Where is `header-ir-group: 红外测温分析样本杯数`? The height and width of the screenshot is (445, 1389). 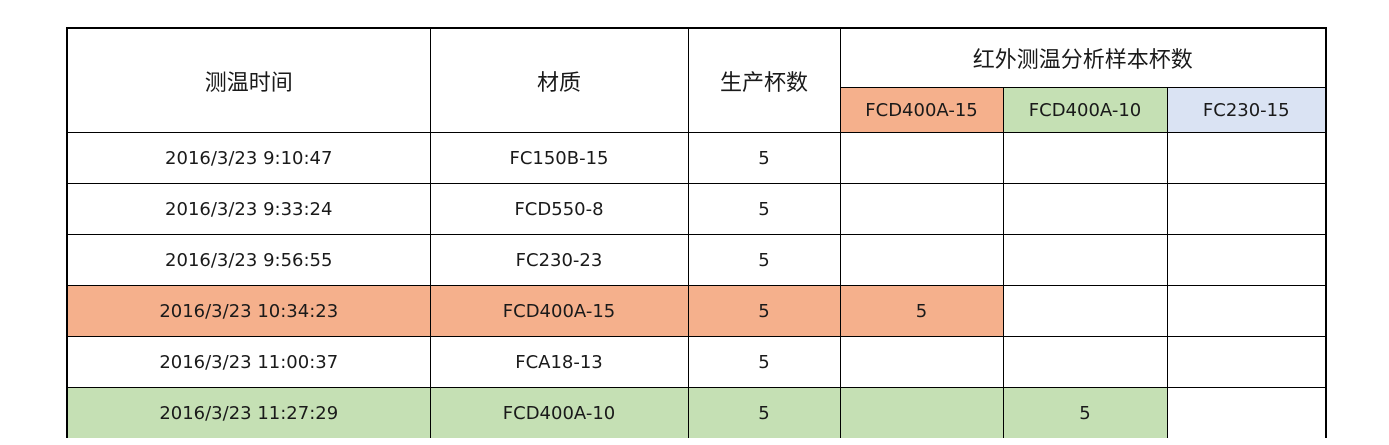
header-ir-group: 红外测温分析样本杯数 is located at coordinates (1083, 57).